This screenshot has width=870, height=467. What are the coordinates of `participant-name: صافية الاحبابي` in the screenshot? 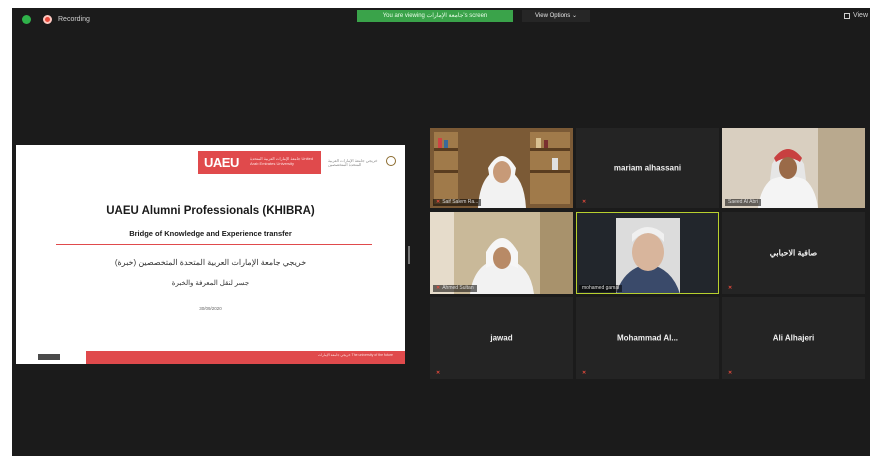 It's located at (793, 253).